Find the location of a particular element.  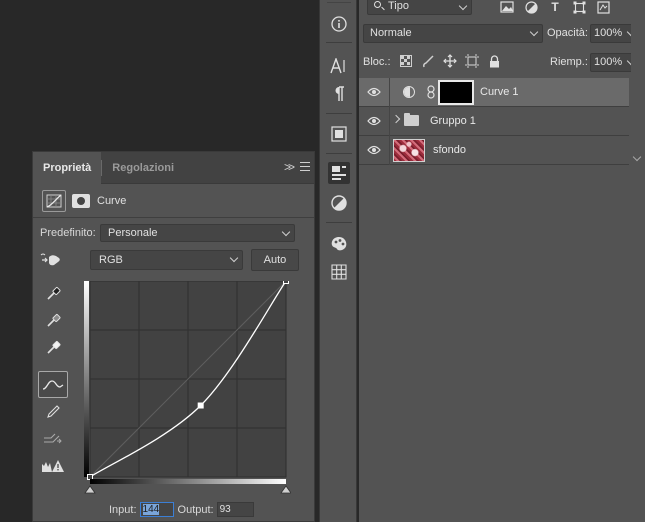

output-label: Output: is located at coordinates (195, 509).